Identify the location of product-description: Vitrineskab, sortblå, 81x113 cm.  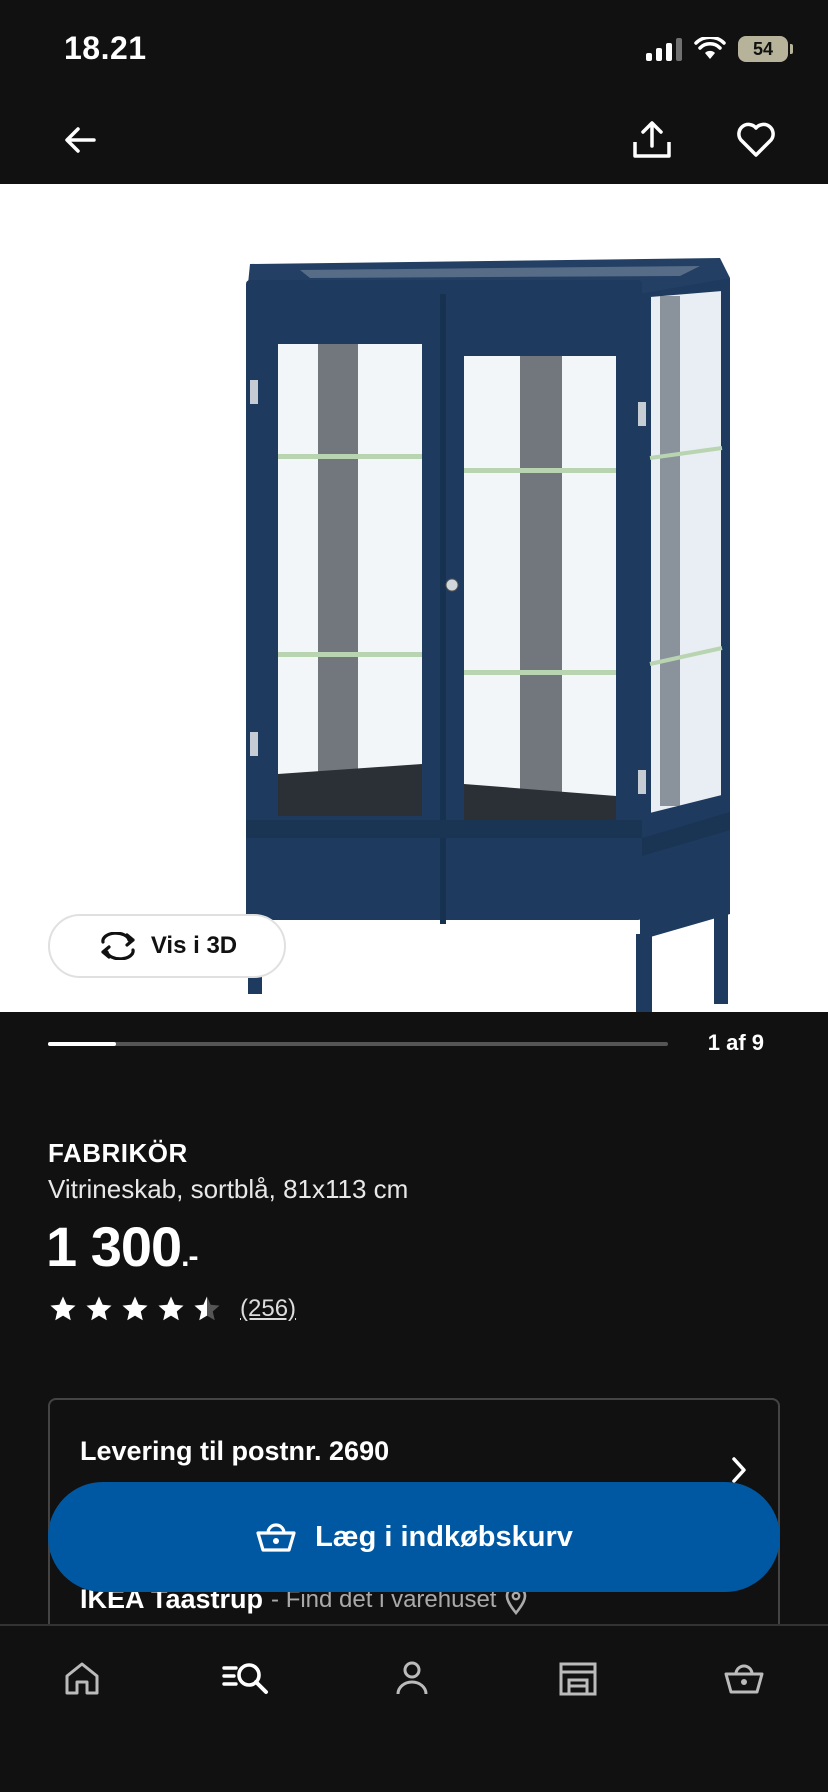
(228, 1189).